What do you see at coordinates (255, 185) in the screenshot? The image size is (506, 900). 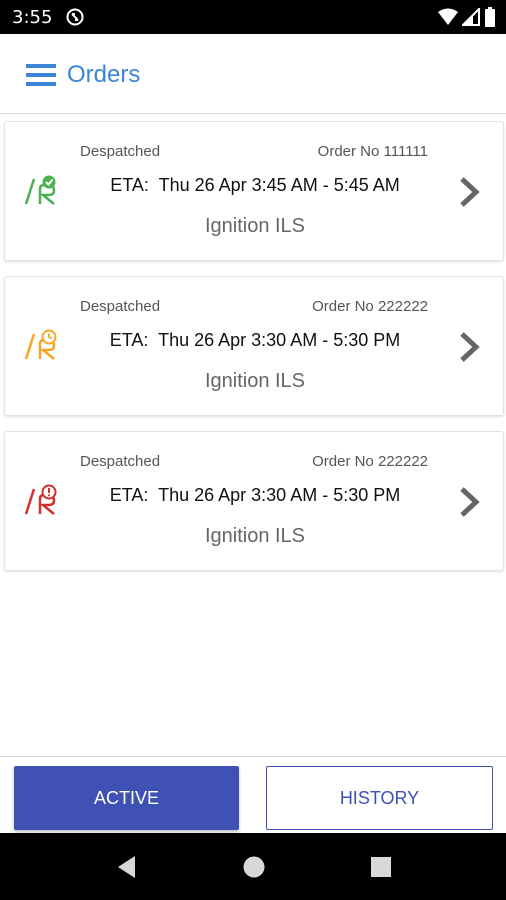 I see `order-eta: ETA: Thu 26 Apr 3:45 AM - 5:45 AM` at bounding box center [255, 185].